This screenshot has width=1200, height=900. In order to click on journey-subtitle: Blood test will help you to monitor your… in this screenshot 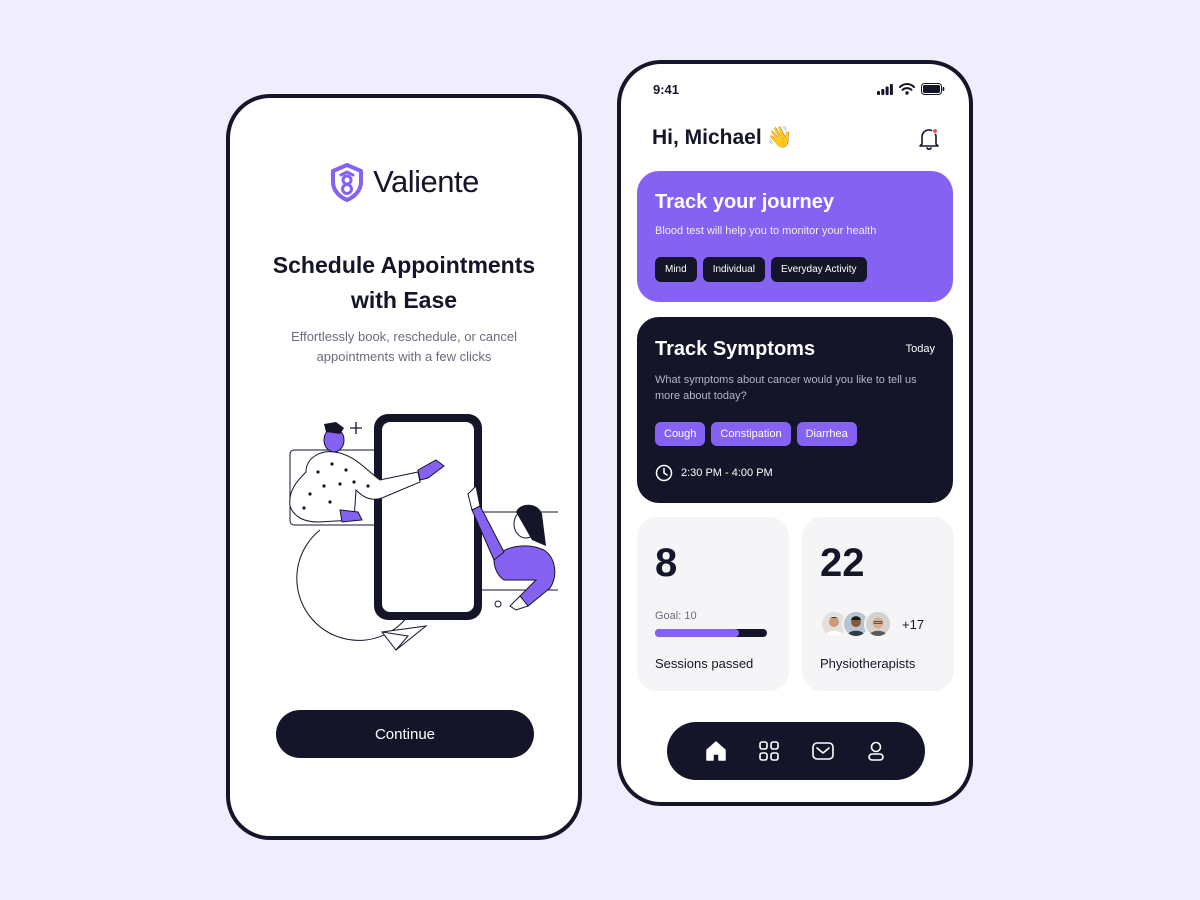, I will do `click(766, 231)`.